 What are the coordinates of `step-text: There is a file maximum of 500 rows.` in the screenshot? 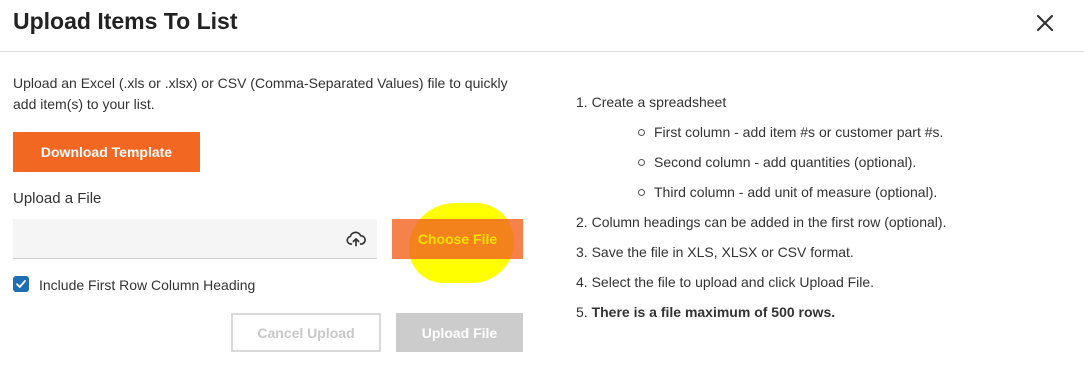 It's located at (713, 312).